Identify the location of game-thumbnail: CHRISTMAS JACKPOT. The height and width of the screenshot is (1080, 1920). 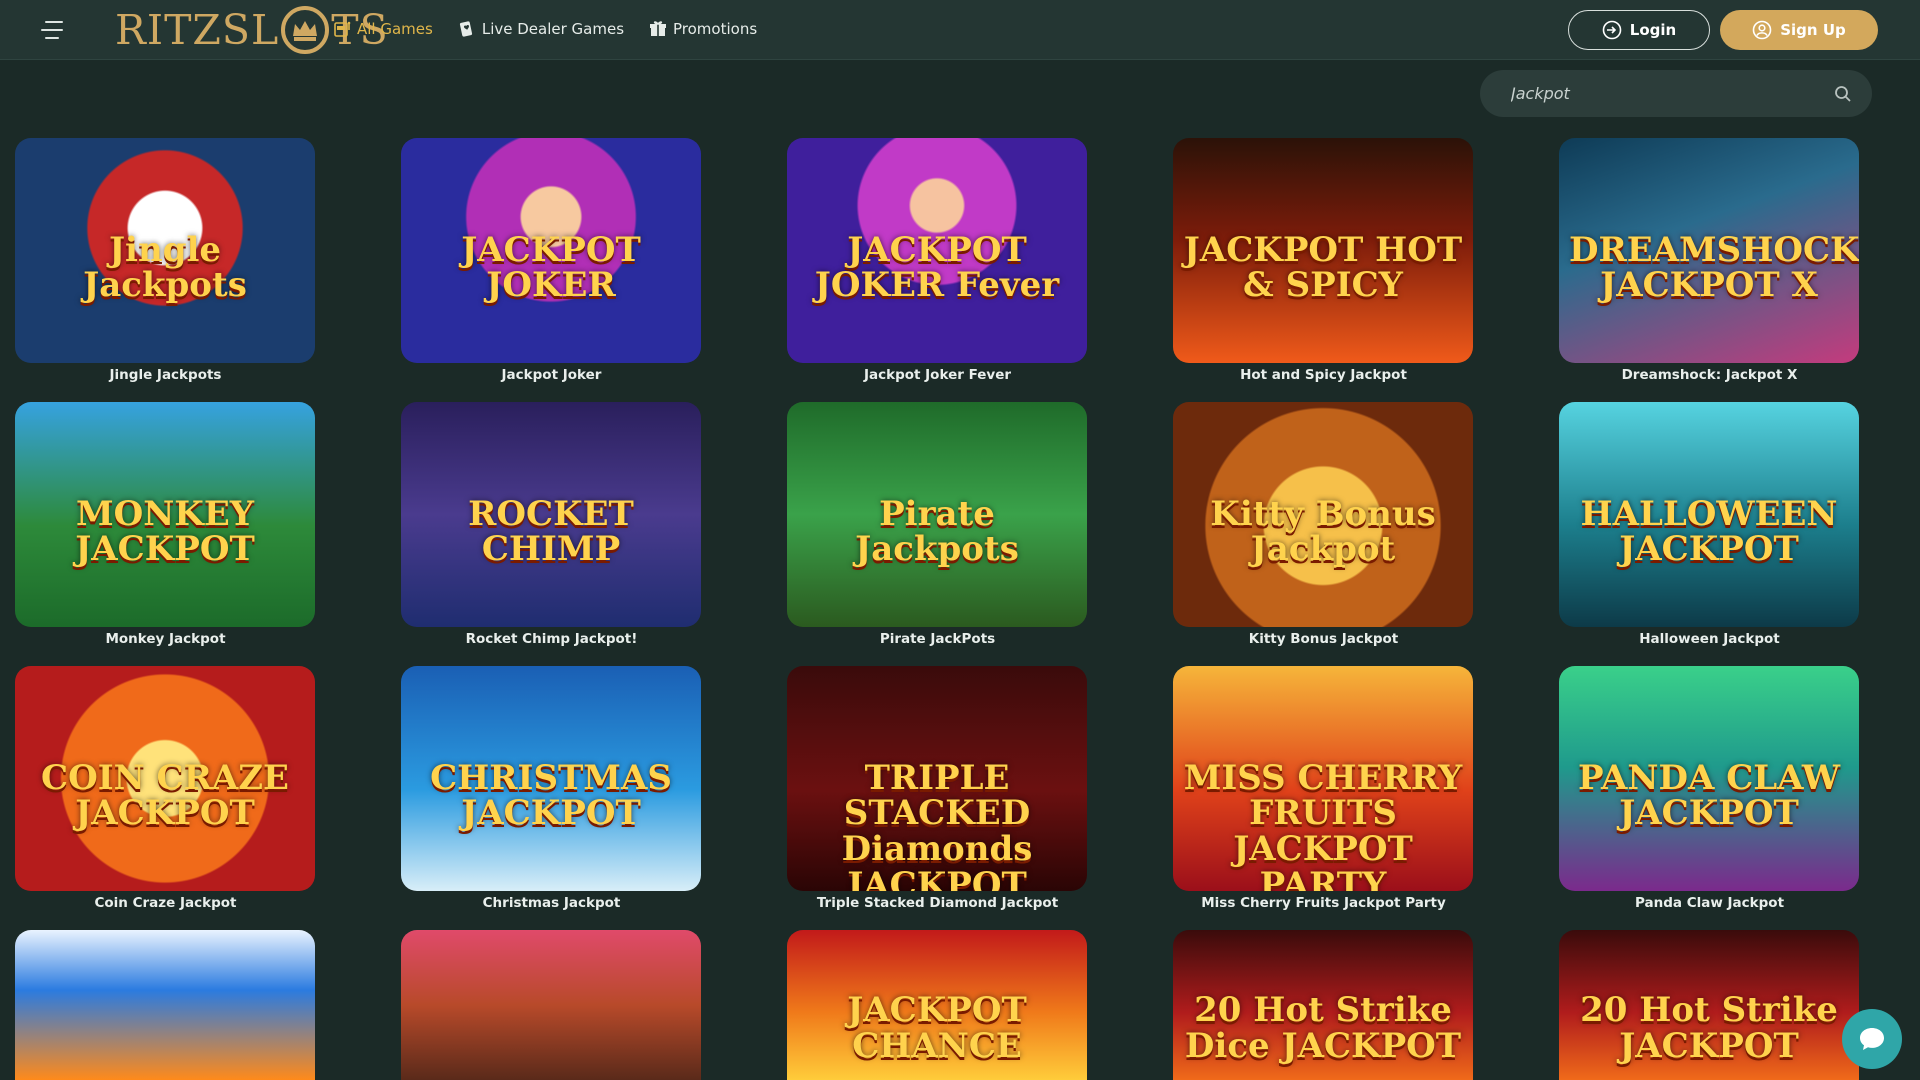
(551, 778).